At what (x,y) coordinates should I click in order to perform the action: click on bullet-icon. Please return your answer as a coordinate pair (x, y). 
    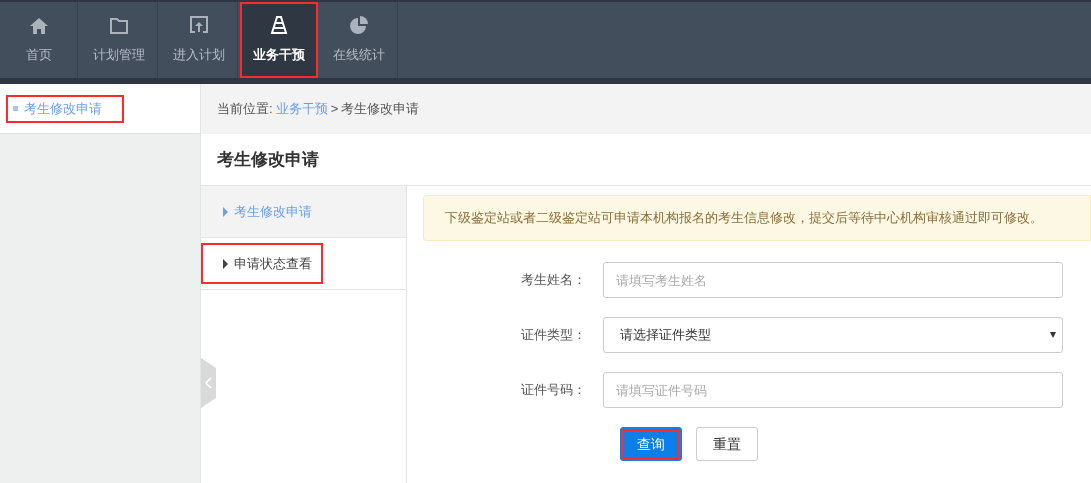
    Looking at the image, I should click on (15, 108).